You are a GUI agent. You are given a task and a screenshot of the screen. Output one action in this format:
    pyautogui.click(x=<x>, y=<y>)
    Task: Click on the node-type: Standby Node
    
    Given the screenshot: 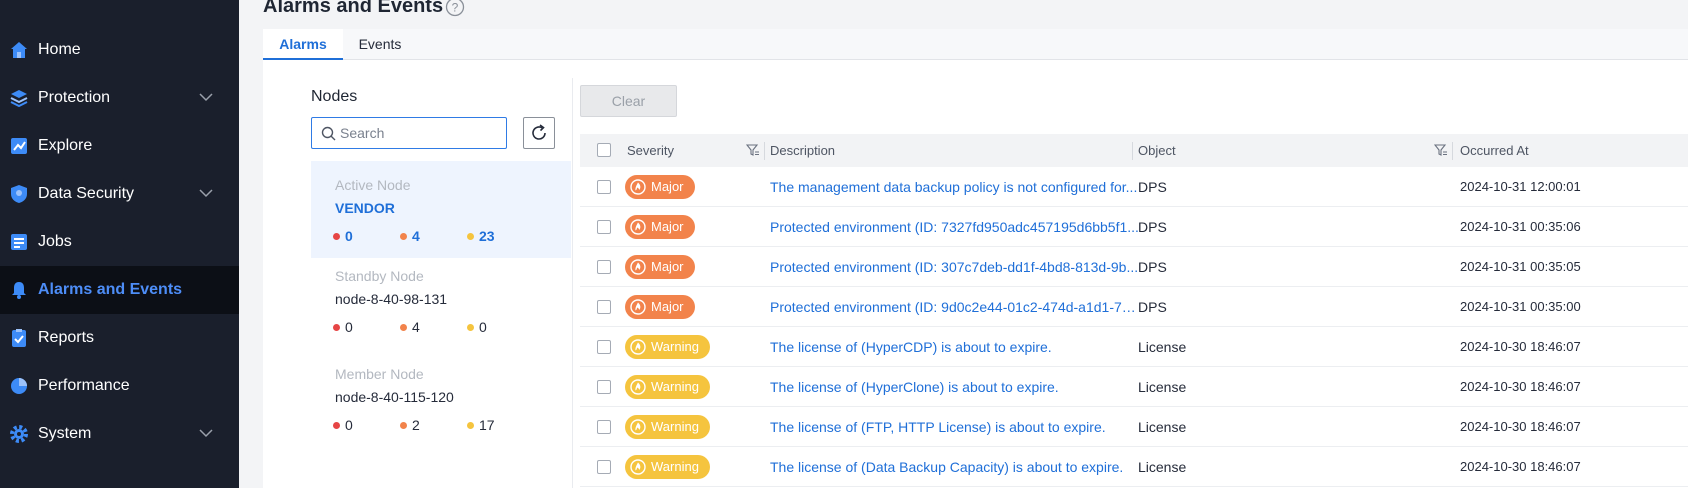 What is the action you would take?
    pyautogui.click(x=379, y=276)
    